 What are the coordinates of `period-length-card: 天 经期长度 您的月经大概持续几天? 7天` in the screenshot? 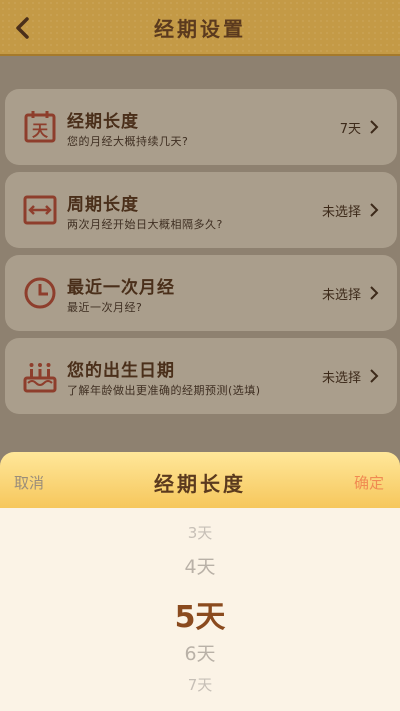 It's located at (201, 127).